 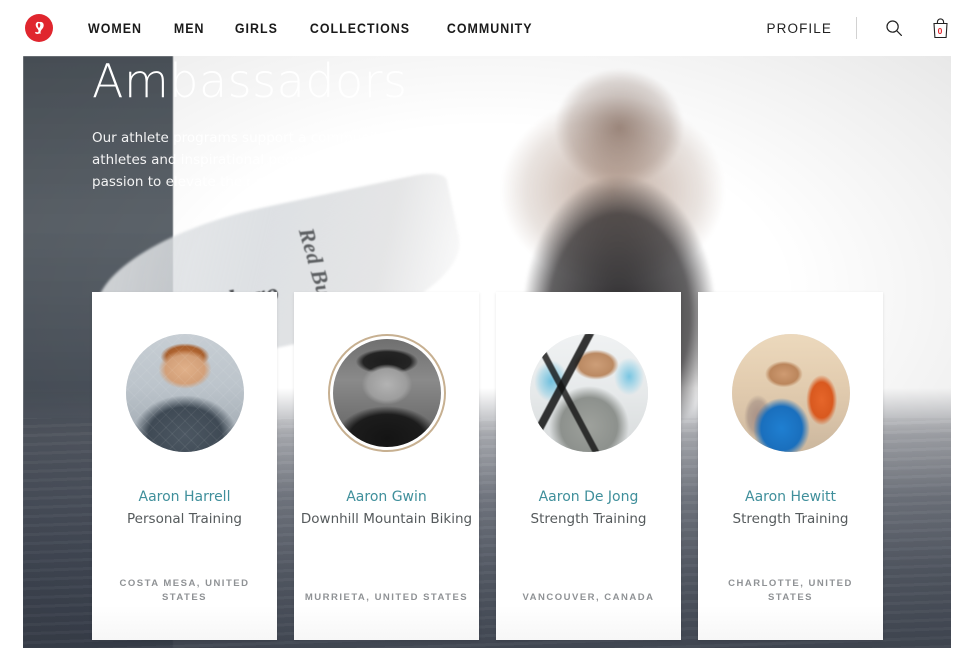 I want to click on nav-item-girls: GIRLS, so click(x=256, y=28).